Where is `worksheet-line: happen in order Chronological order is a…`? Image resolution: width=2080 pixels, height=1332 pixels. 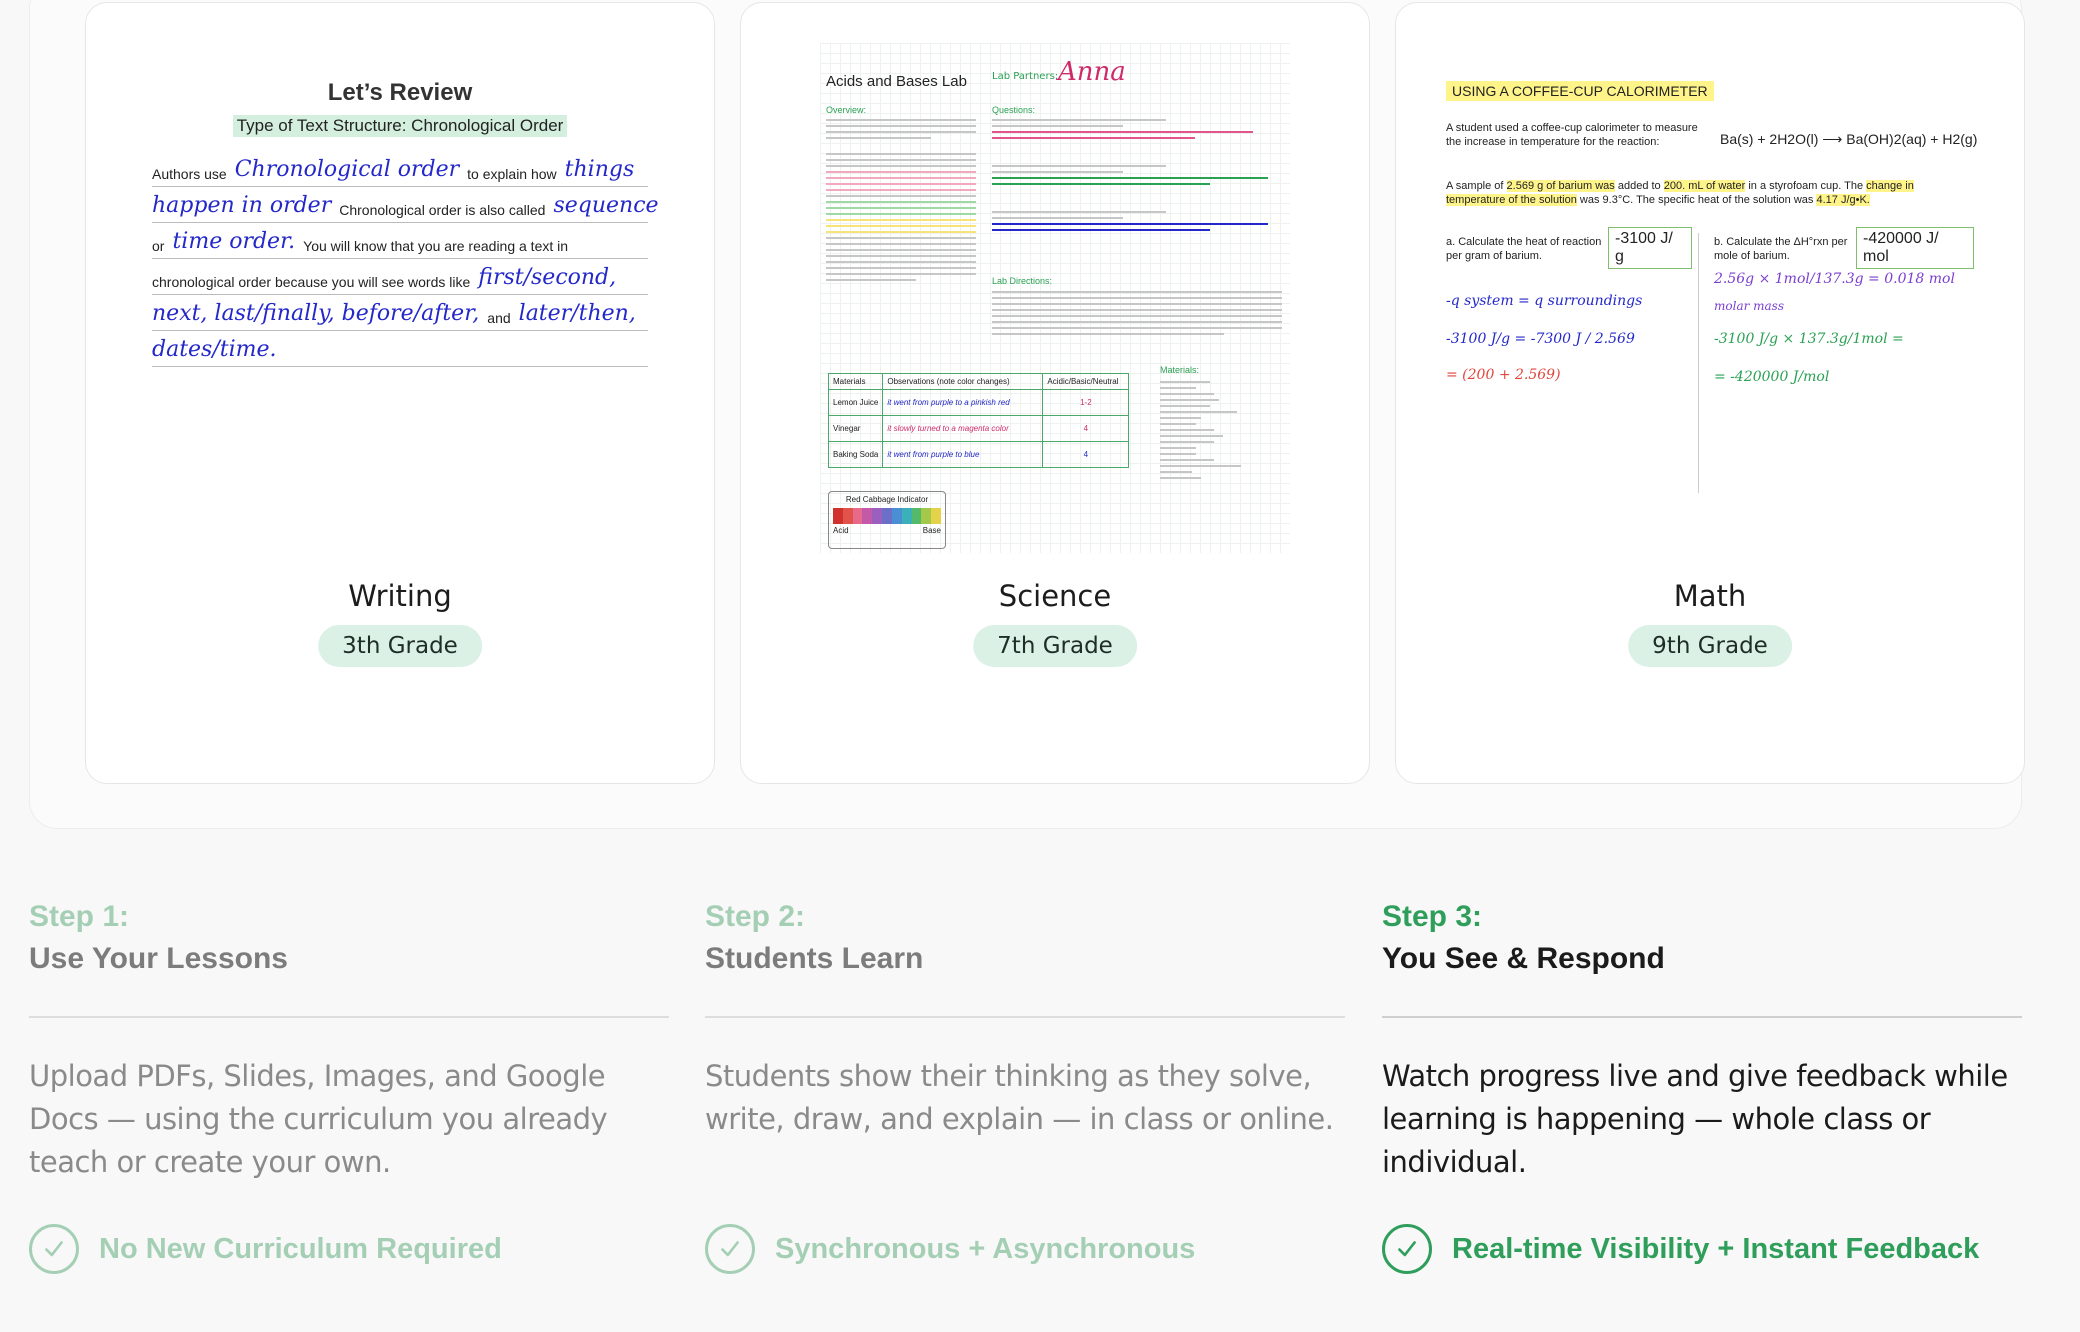
worksheet-line: happen in order Chronological order is a… is located at coordinates (405, 205).